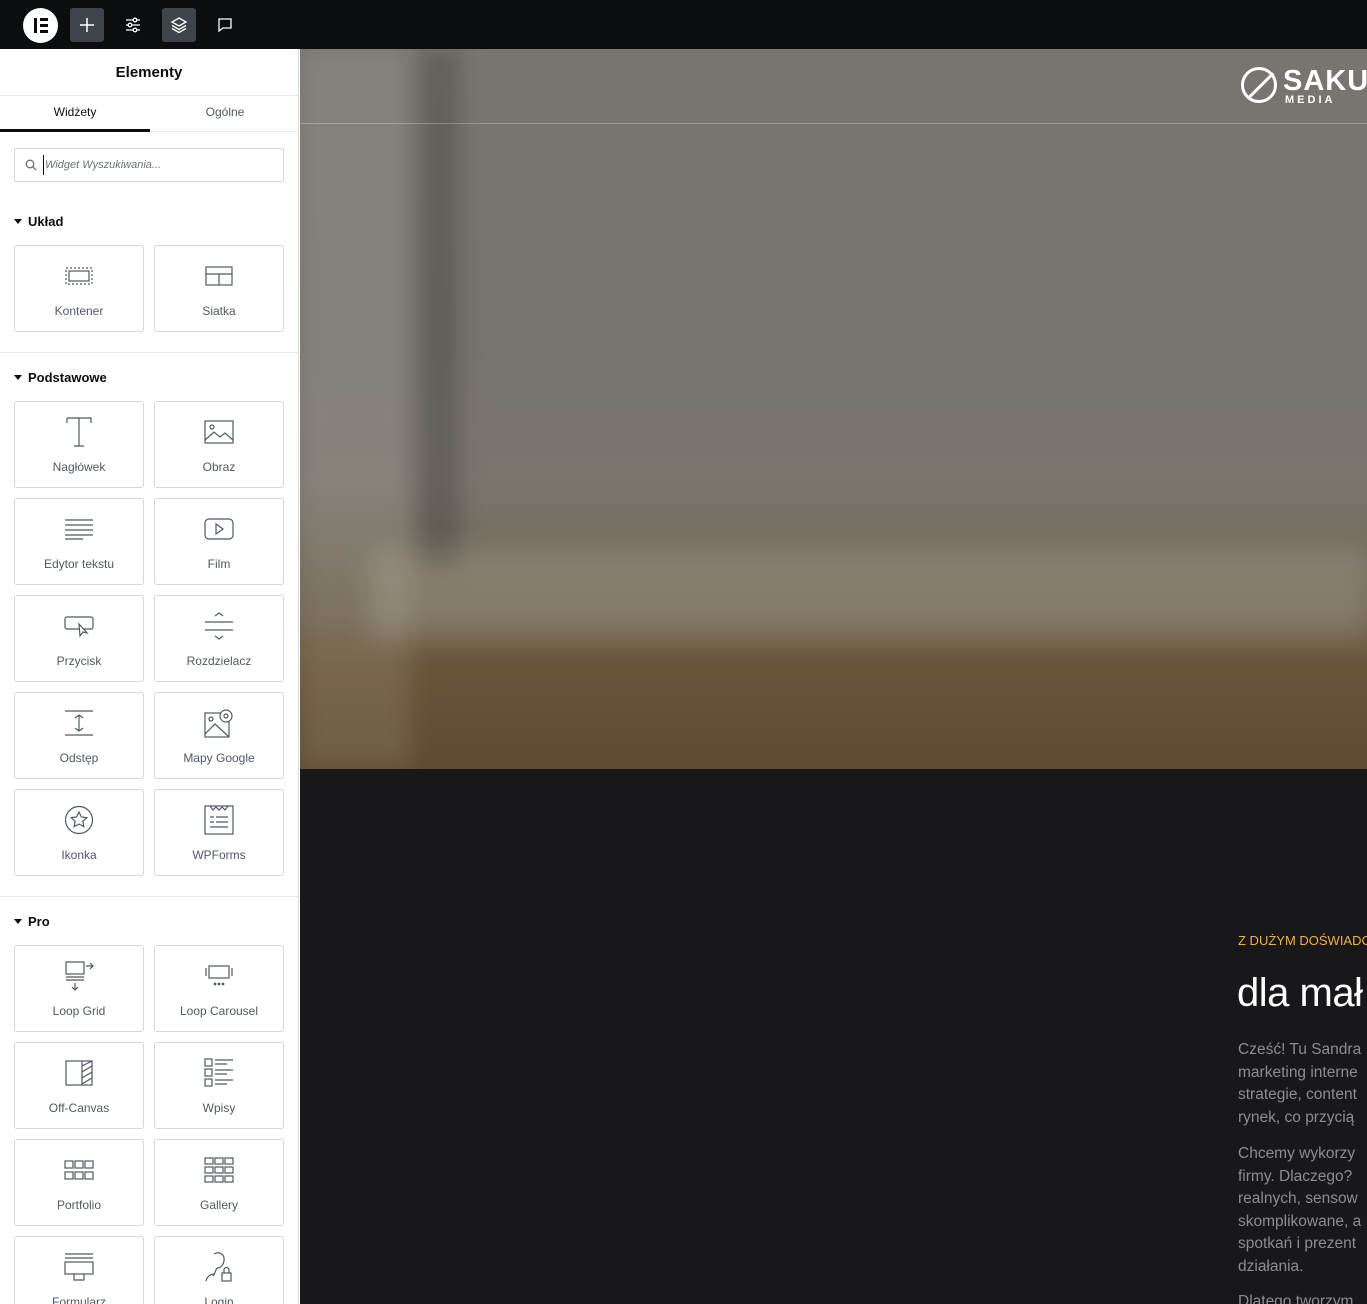  I want to click on video-icon, so click(219, 529).